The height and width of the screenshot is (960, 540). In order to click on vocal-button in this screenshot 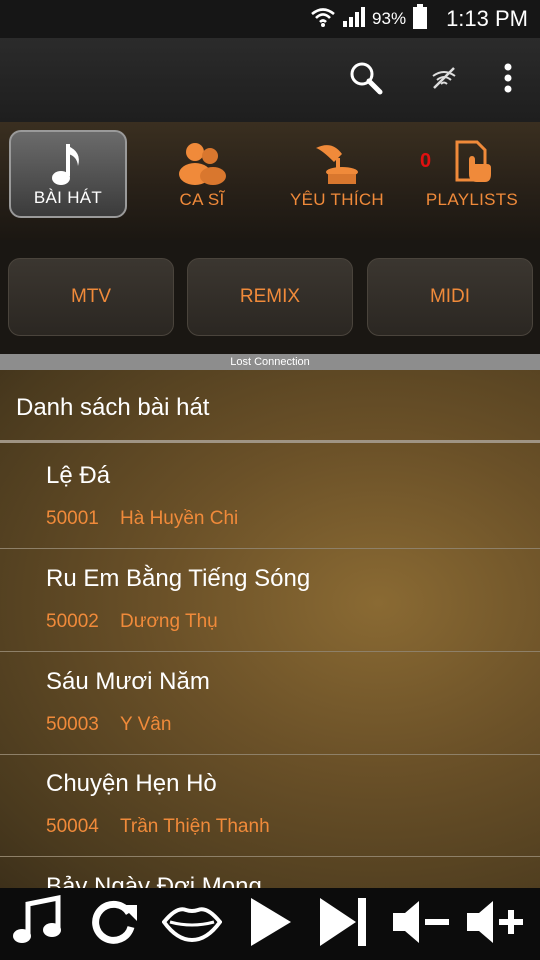, I will do `click(192, 924)`.